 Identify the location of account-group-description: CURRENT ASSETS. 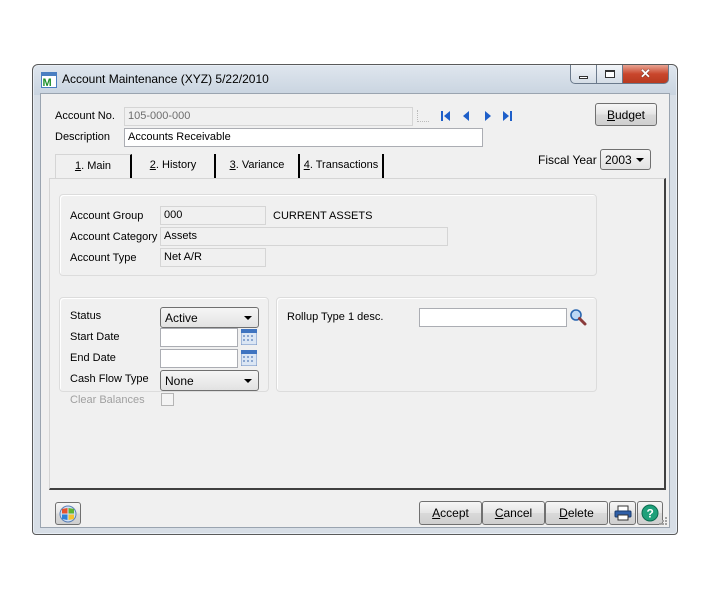
(323, 216).